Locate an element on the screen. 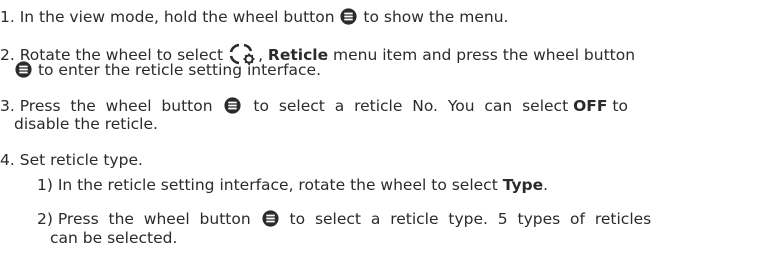 Image resolution: width=766 pixels, height=257 pixels. step-text: Set reticle type. is located at coordinates (81, 160).